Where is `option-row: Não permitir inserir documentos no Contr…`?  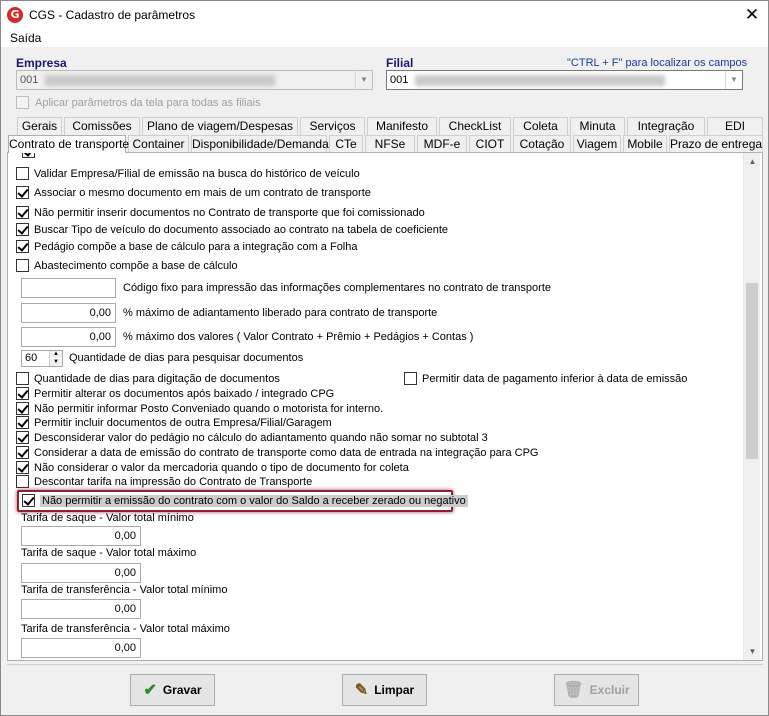 option-row: Não permitir inserir documentos no Contr… is located at coordinates (220, 212).